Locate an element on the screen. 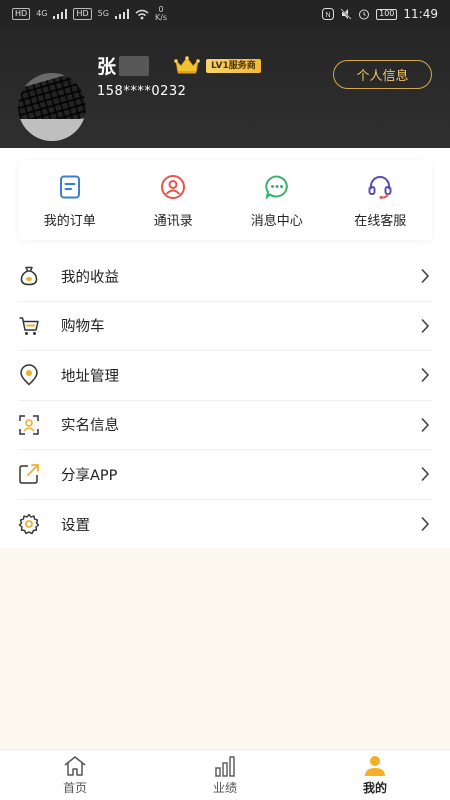 This screenshot has height=800, width=450. tab-performance: 业绩 is located at coordinates (225, 775).